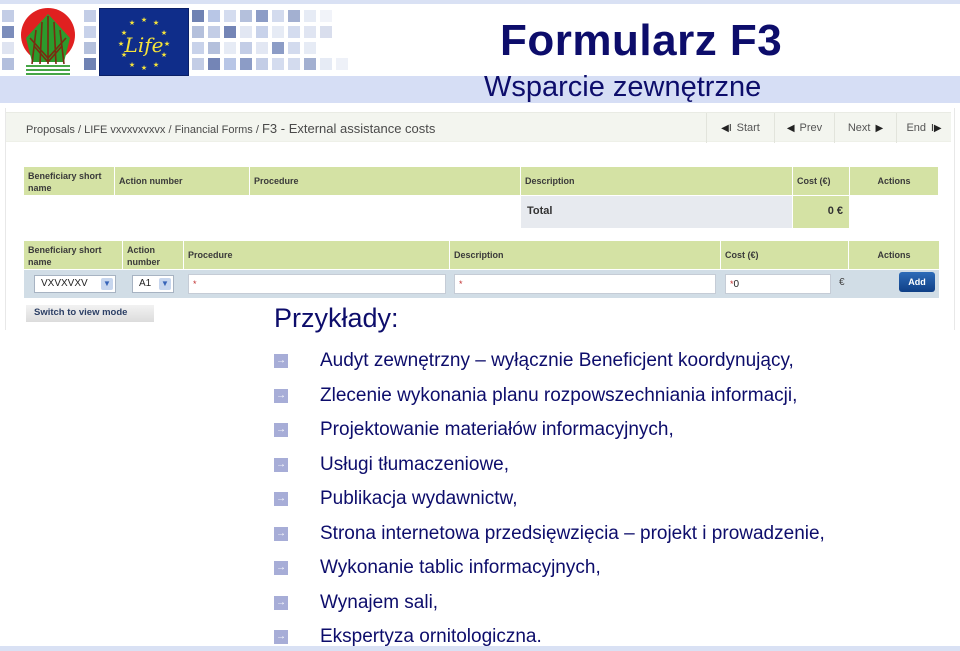 This screenshot has width=960, height=651. I want to click on total-label-cell: Total, so click(656, 212).